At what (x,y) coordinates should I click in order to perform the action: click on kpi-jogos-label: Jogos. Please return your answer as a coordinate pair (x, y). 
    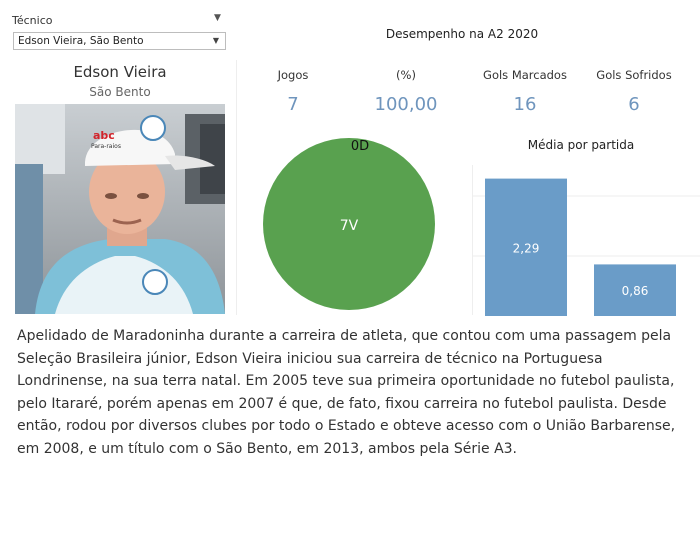
    Looking at the image, I should click on (293, 75).